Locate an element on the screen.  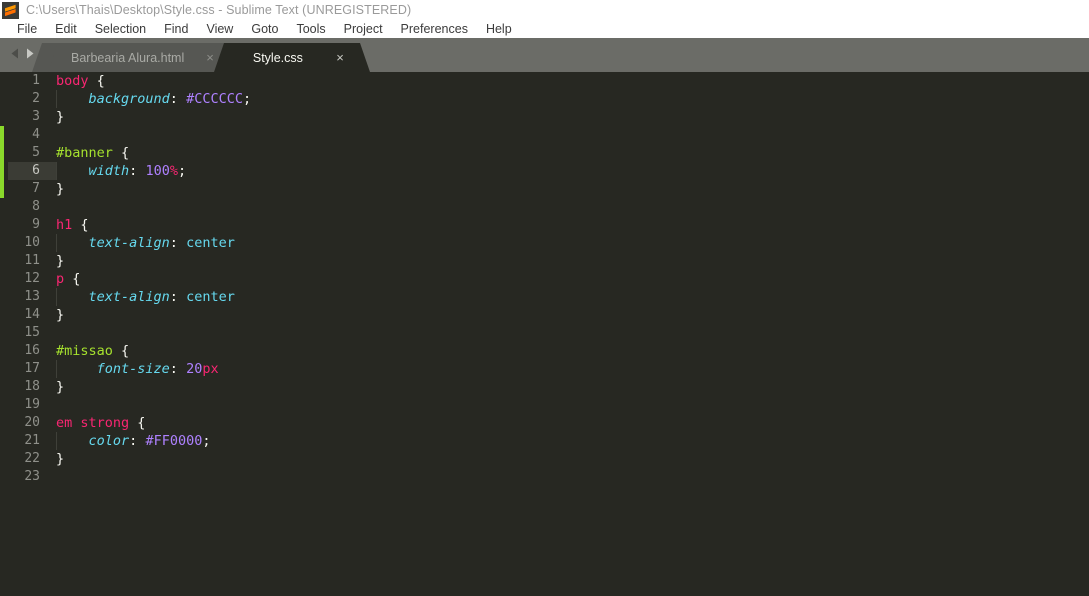
code-token: h1 is located at coordinates (64, 225).